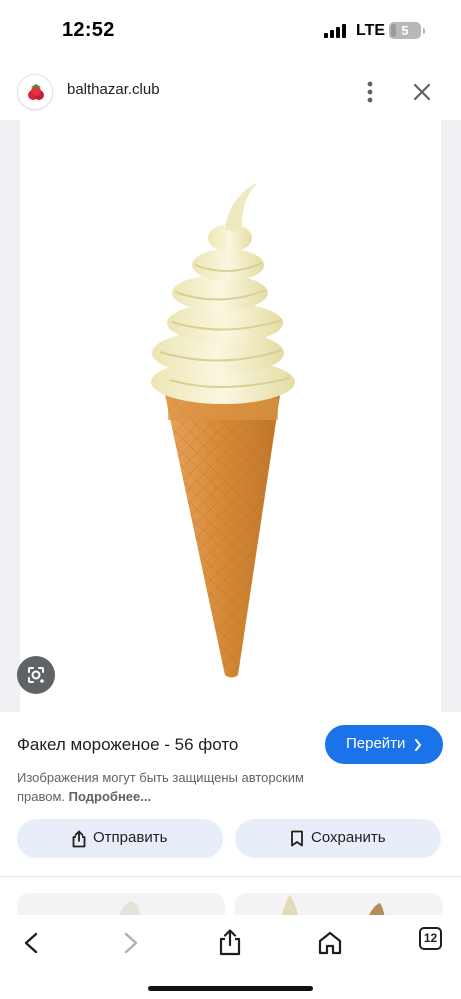  I want to click on signal-icon, so click(335, 31).